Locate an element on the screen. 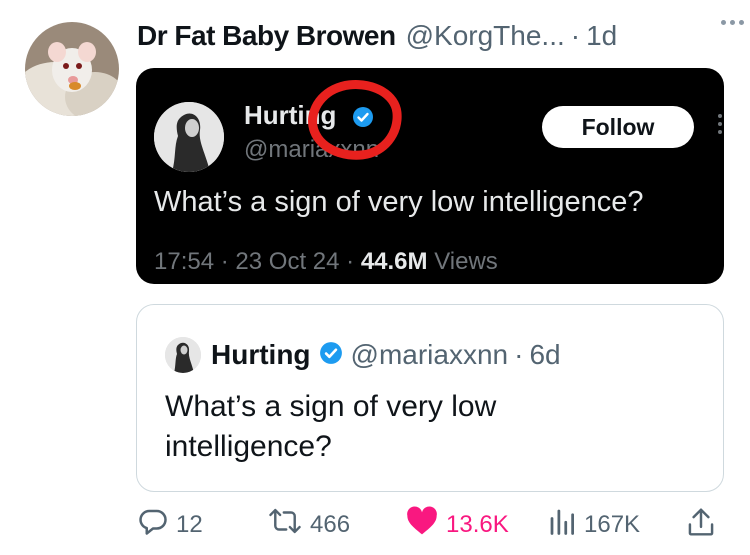 Image resolution: width=750 pixels, height=555 pixels. views-button: 167K is located at coordinates (594, 524).